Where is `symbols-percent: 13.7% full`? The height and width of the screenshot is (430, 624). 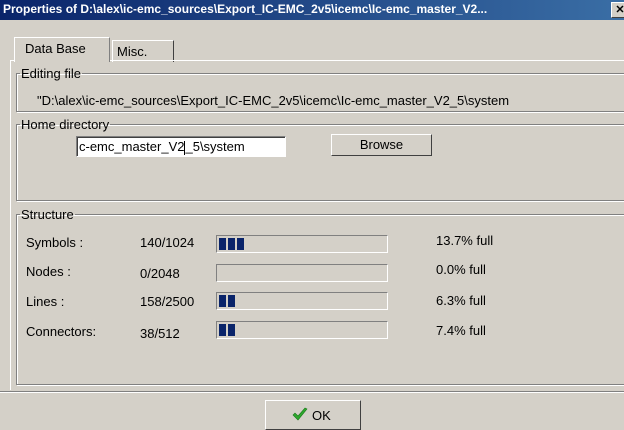
symbols-percent: 13.7% full is located at coordinates (465, 240).